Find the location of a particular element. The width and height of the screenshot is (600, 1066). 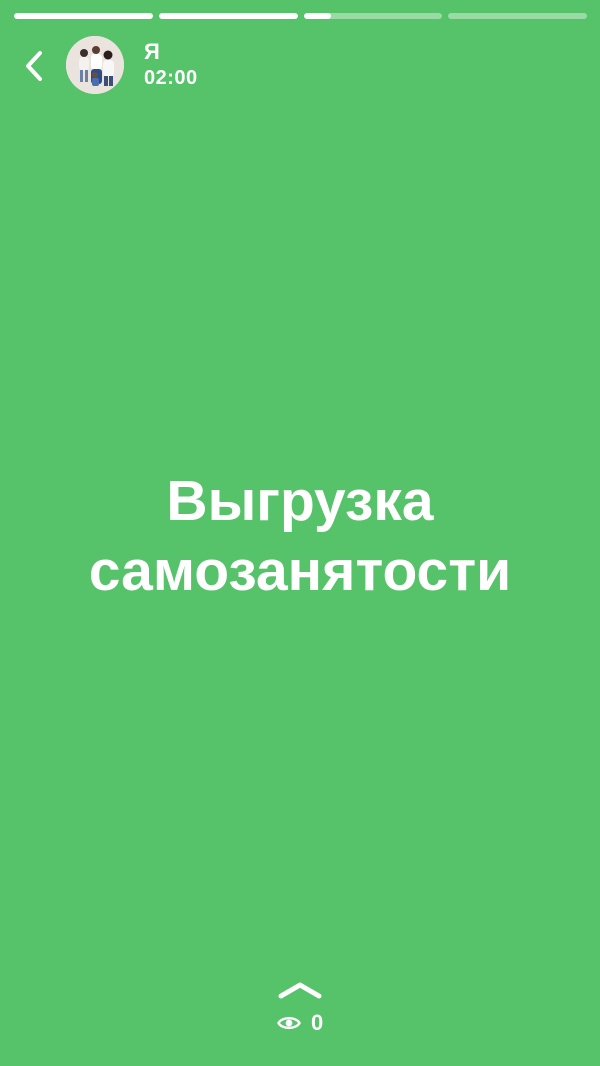

eye-icon is located at coordinates (289, 1023).